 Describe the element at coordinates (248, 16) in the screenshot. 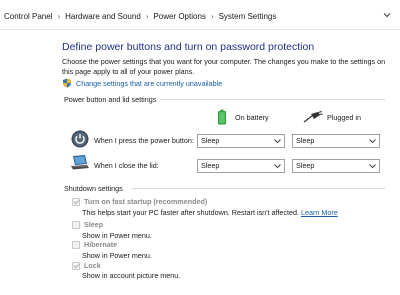

I see `breadcrumb-item-system-settings: System Settings` at that location.